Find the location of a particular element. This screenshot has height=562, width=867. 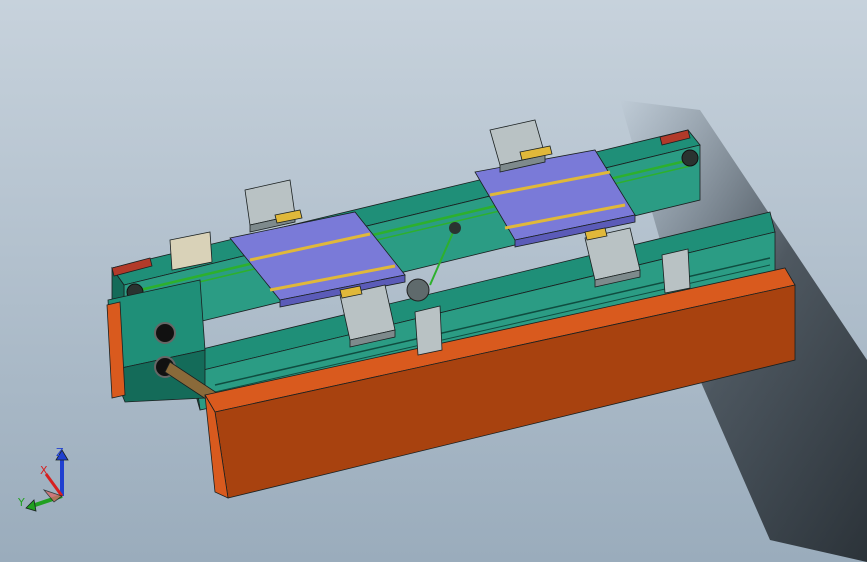

left-shaft-hole-upper is located at coordinates (165, 333).